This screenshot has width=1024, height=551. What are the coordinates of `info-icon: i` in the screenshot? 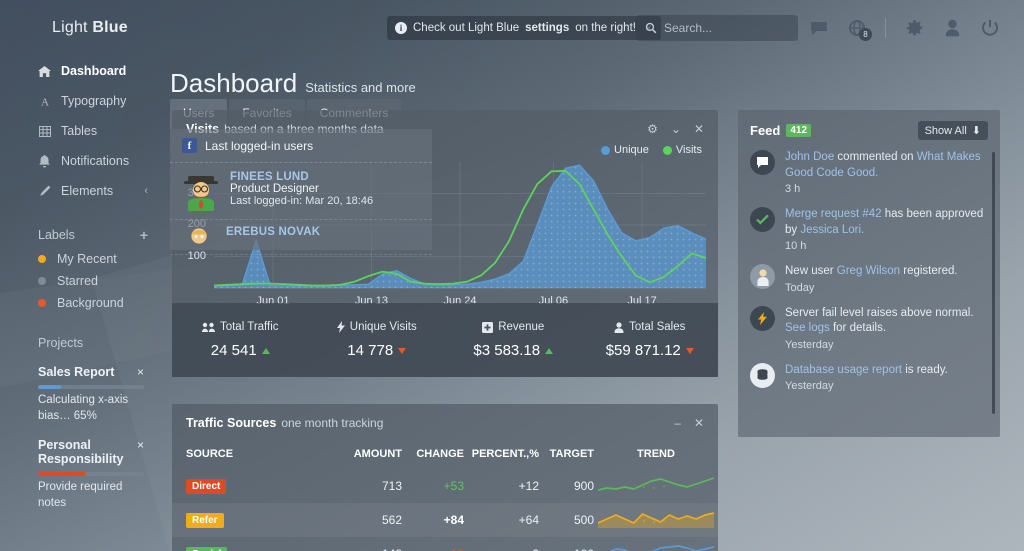 It's located at (401, 28).